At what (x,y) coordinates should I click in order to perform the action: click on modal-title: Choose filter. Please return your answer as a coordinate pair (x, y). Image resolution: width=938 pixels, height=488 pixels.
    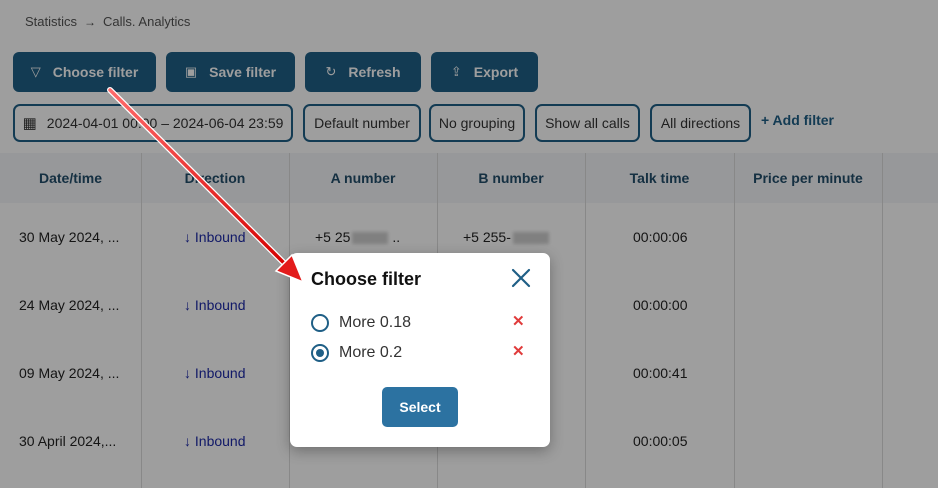
    Looking at the image, I should click on (366, 279).